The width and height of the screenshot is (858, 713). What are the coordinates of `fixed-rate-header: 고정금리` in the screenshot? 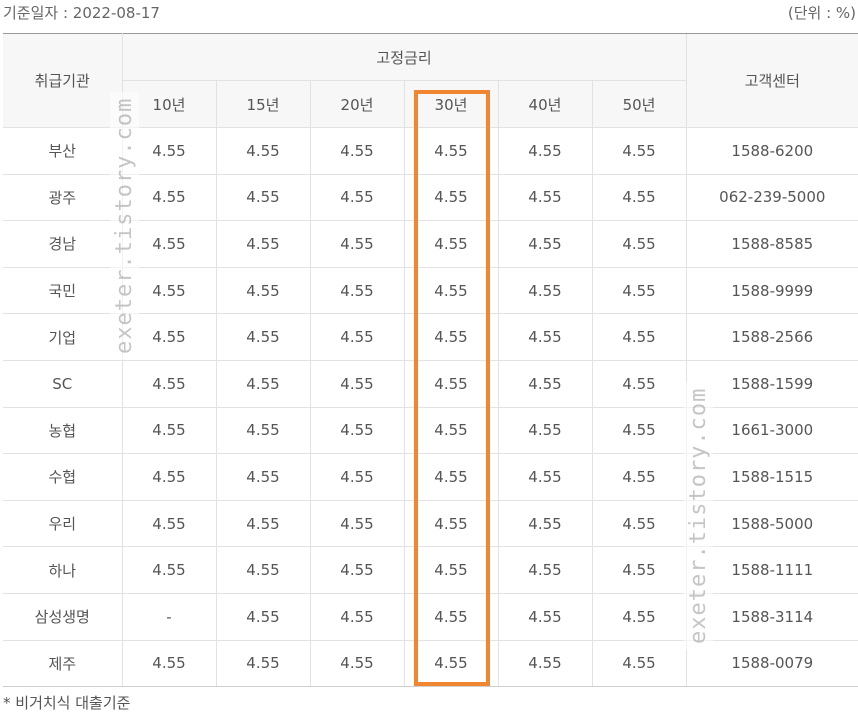 It's located at (404, 57).